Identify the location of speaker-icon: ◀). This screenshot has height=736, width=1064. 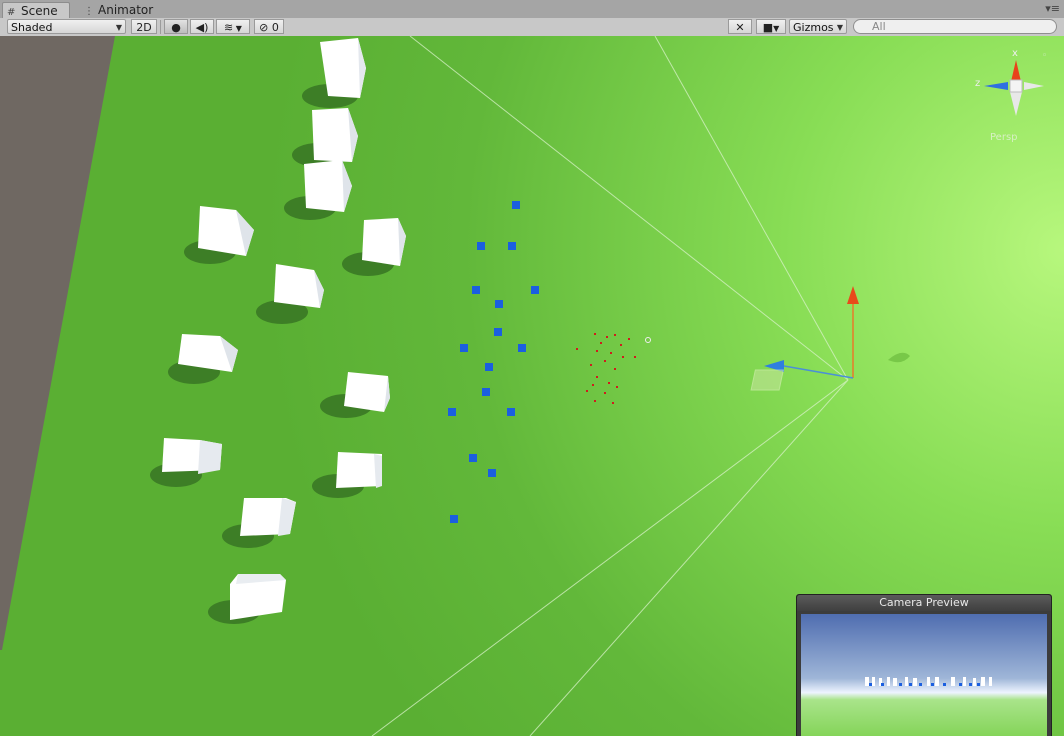
(202, 27).